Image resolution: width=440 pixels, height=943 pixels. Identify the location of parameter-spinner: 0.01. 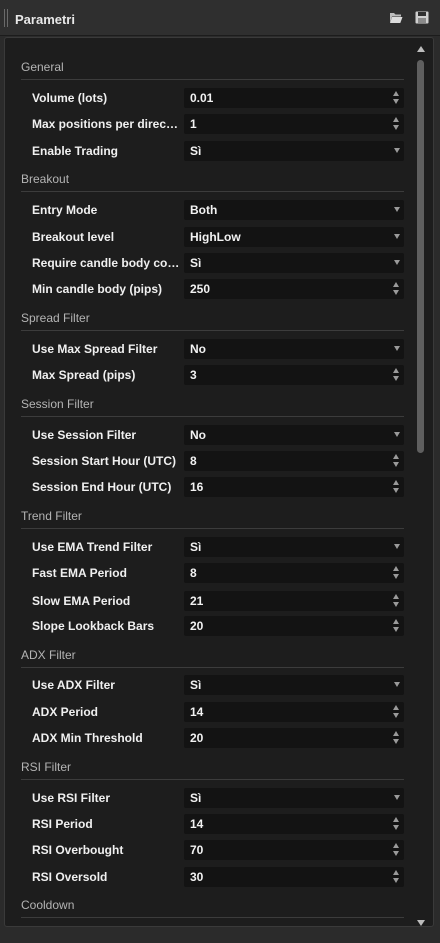
(294, 98).